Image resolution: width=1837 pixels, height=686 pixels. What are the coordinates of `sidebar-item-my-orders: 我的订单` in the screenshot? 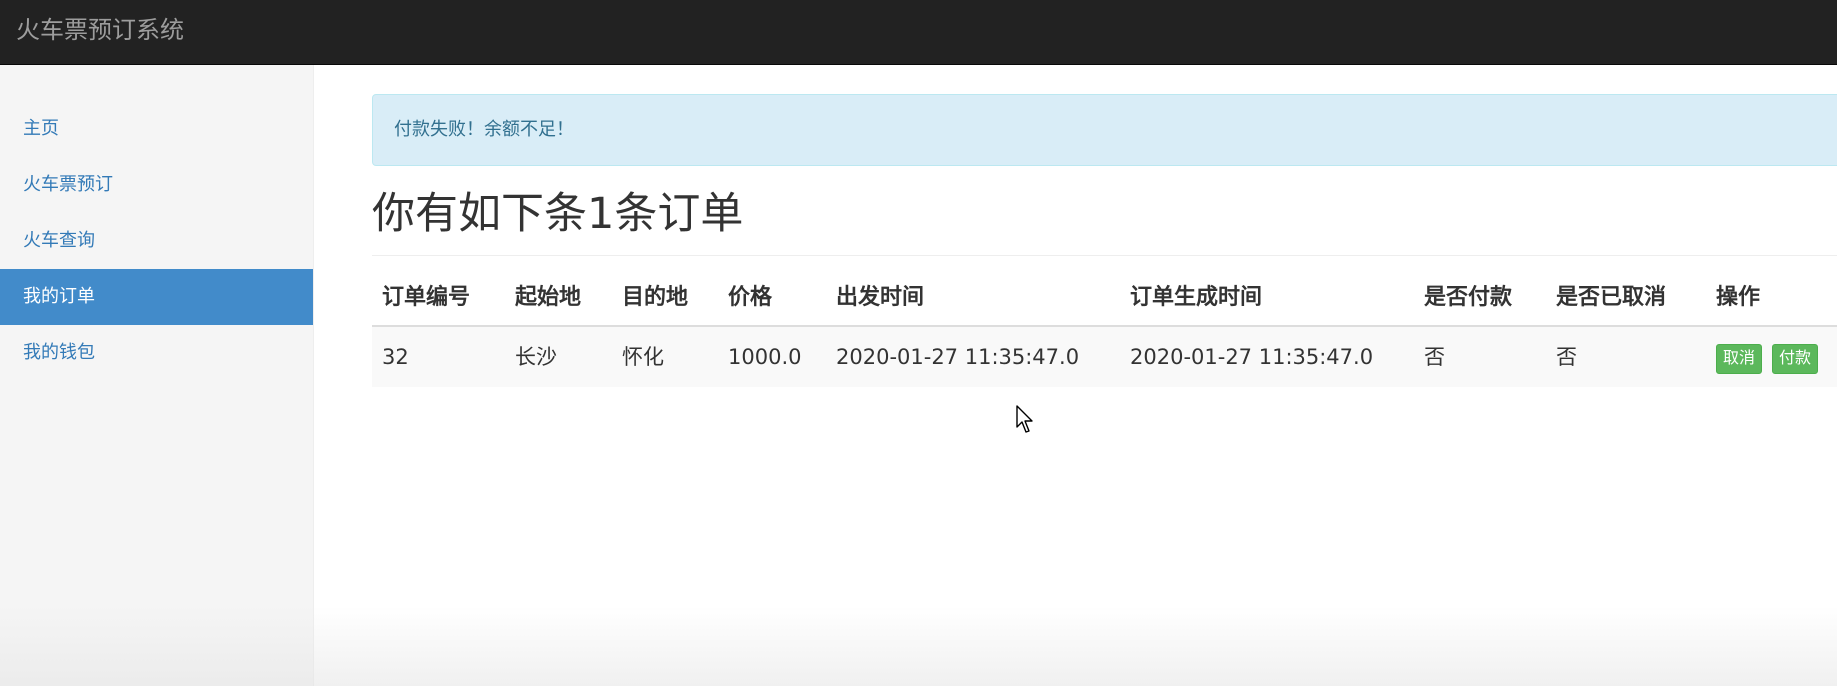 It's located at (156, 297).